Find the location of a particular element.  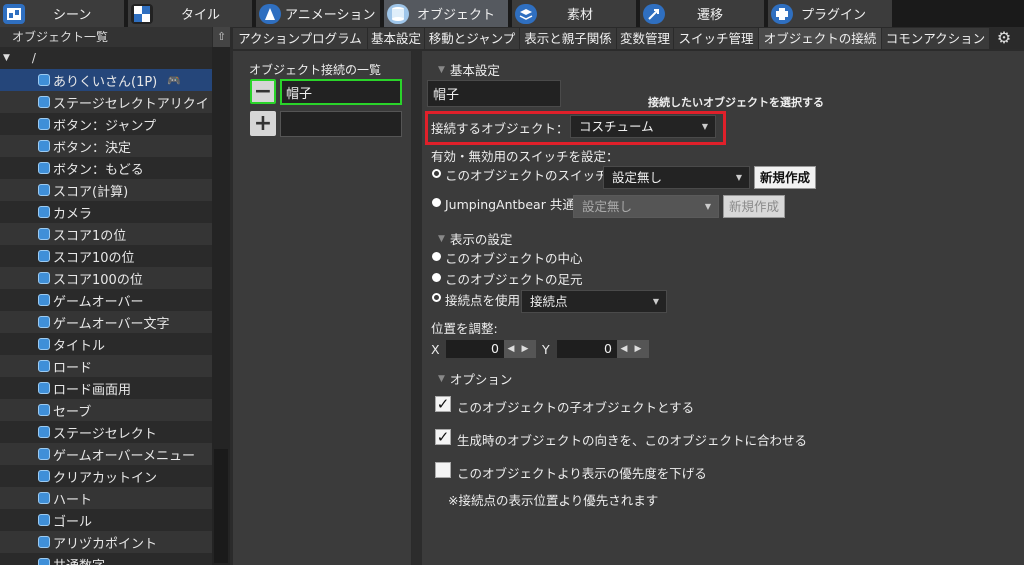

x-stepper: ◀ ▶ is located at coordinates (520, 349).